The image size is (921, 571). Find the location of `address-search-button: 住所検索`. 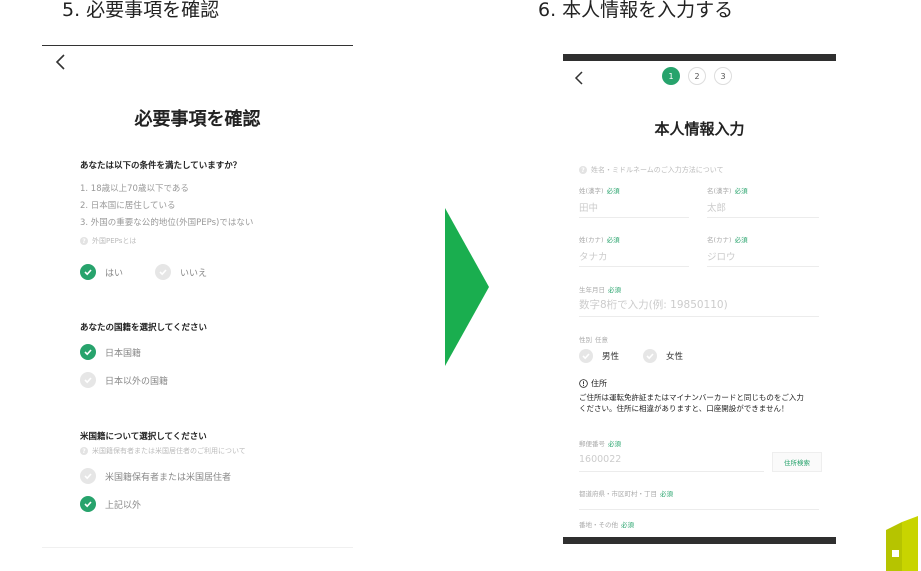

address-search-button: 住所検索 is located at coordinates (797, 462).